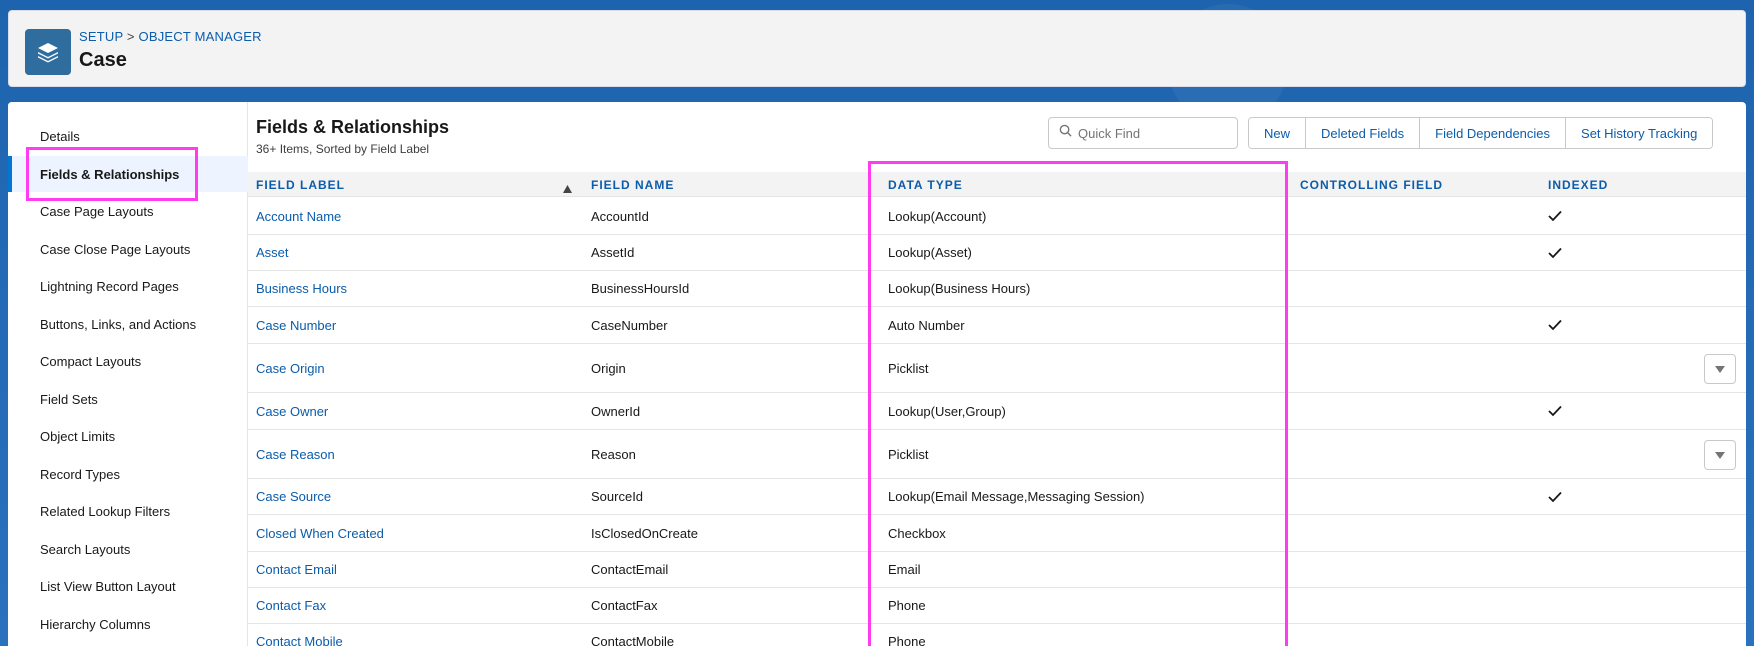 This screenshot has width=1754, height=646. Describe the element at coordinates (997, 454) in the screenshot. I see `table-row: Case Reason Reason Picklist` at that location.